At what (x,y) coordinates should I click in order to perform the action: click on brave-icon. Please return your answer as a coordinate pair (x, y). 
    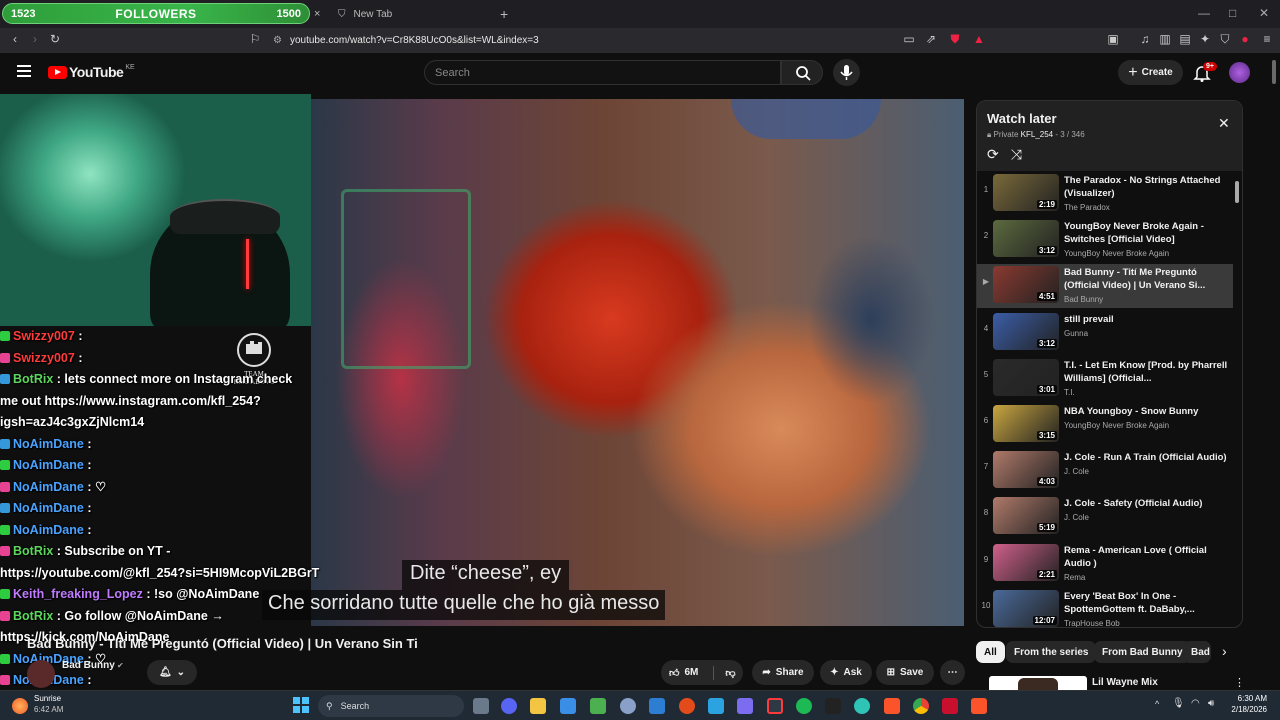
    Looking at the image, I should click on (892, 706).